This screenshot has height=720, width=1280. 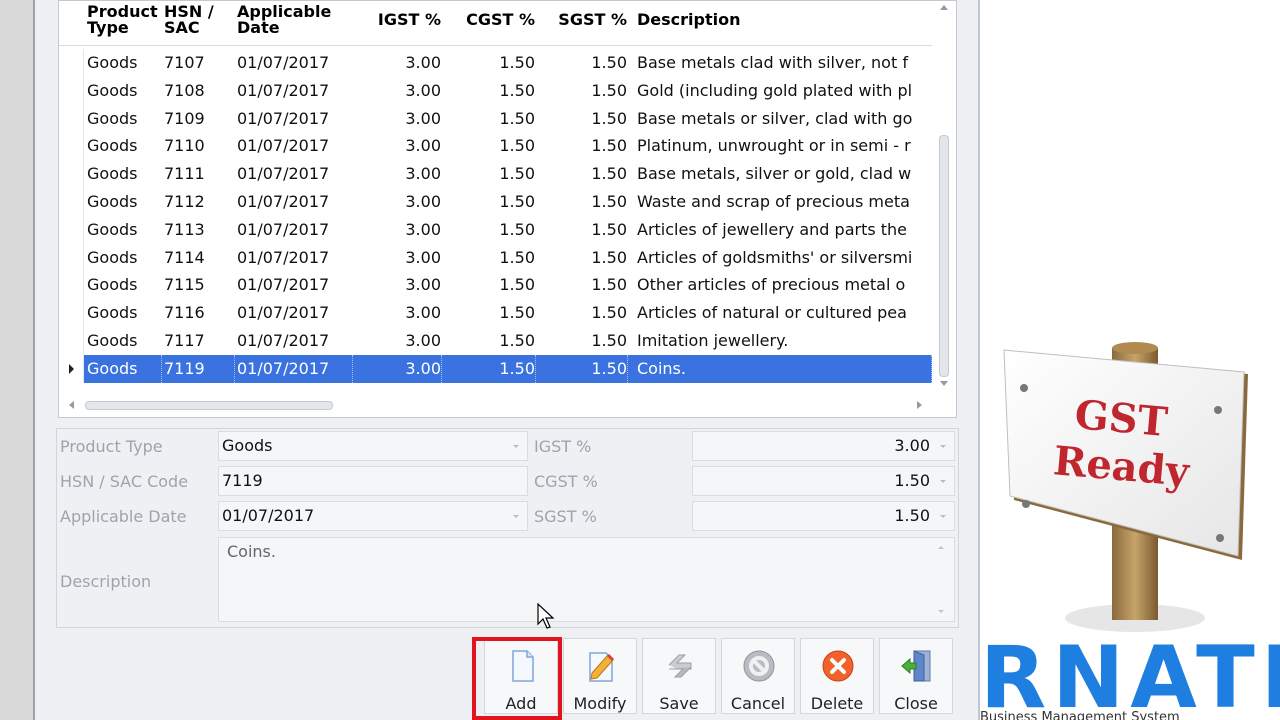 What do you see at coordinates (784, 174) in the screenshot?
I see `table-cell-desc: Base metals, silver or gold, clad w` at bounding box center [784, 174].